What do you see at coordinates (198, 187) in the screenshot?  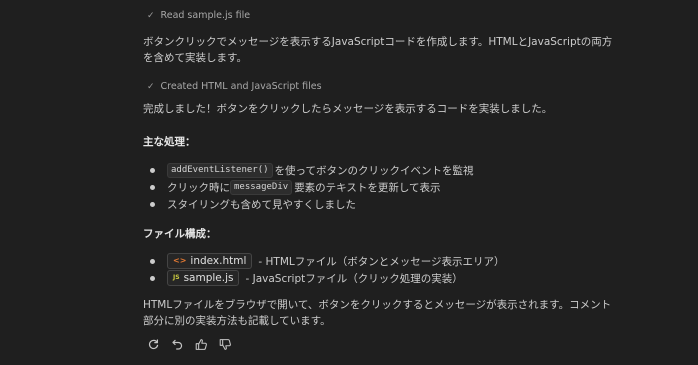 I see `list-item-prefix: クリック時に` at bounding box center [198, 187].